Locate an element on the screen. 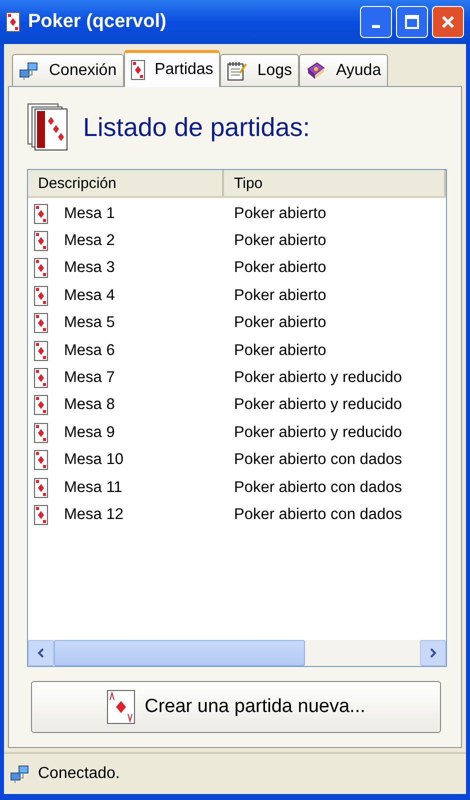 The image size is (470, 800). close-icon is located at coordinates (448, 22).